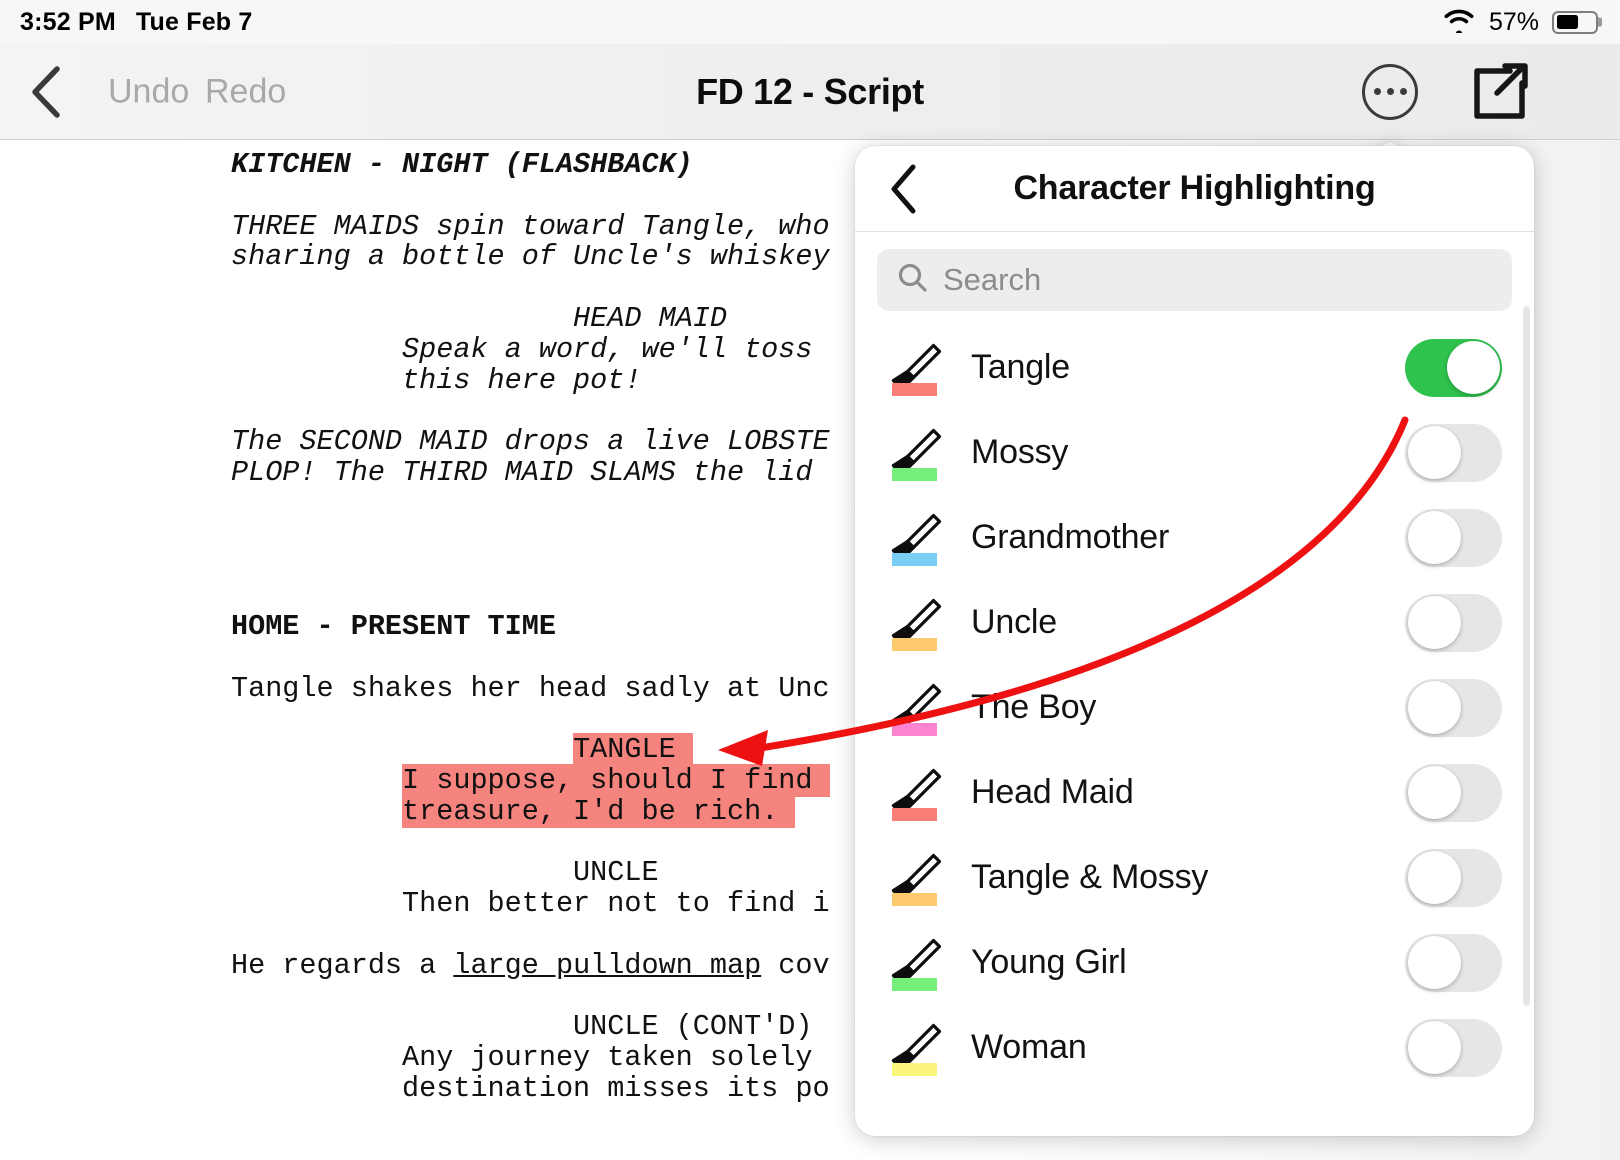  What do you see at coordinates (1034, 707) in the screenshot?
I see `character-name-label: The Boy` at bounding box center [1034, 707].